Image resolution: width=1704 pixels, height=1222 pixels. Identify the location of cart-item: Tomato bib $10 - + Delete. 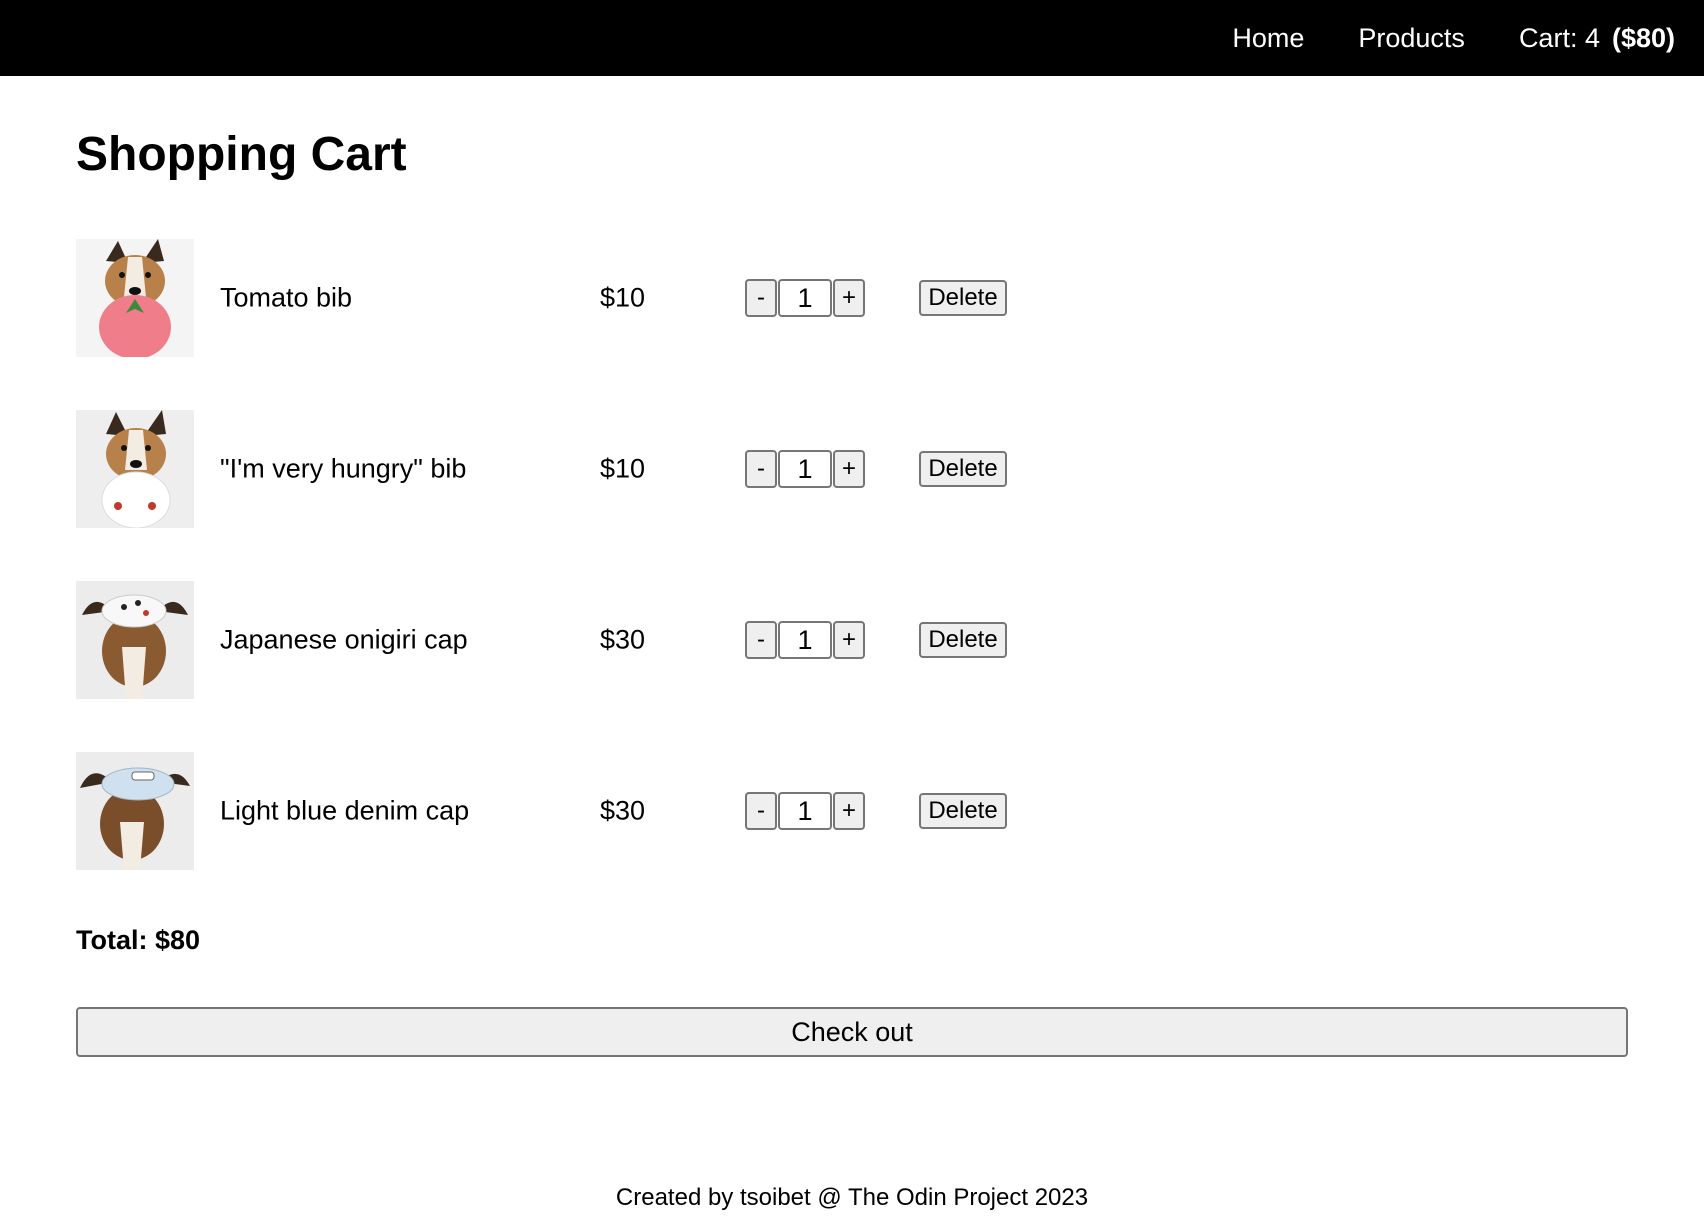
(626, 298).